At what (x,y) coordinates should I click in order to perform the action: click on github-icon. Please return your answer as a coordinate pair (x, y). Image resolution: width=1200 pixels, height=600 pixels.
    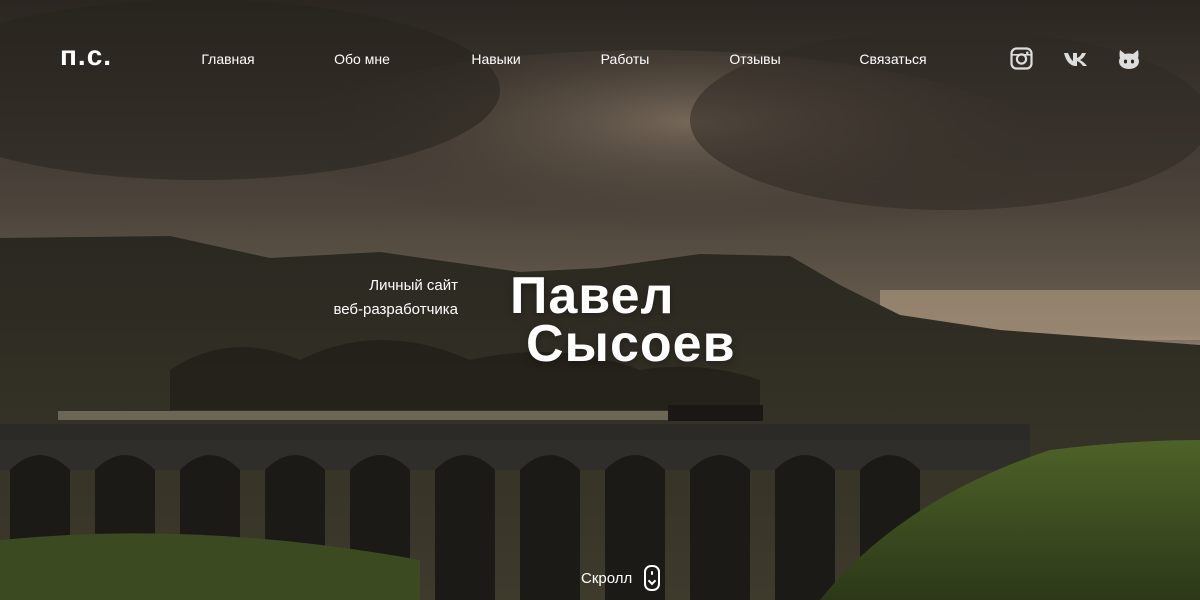
    Looking at the image, I should click on (1129, 59).